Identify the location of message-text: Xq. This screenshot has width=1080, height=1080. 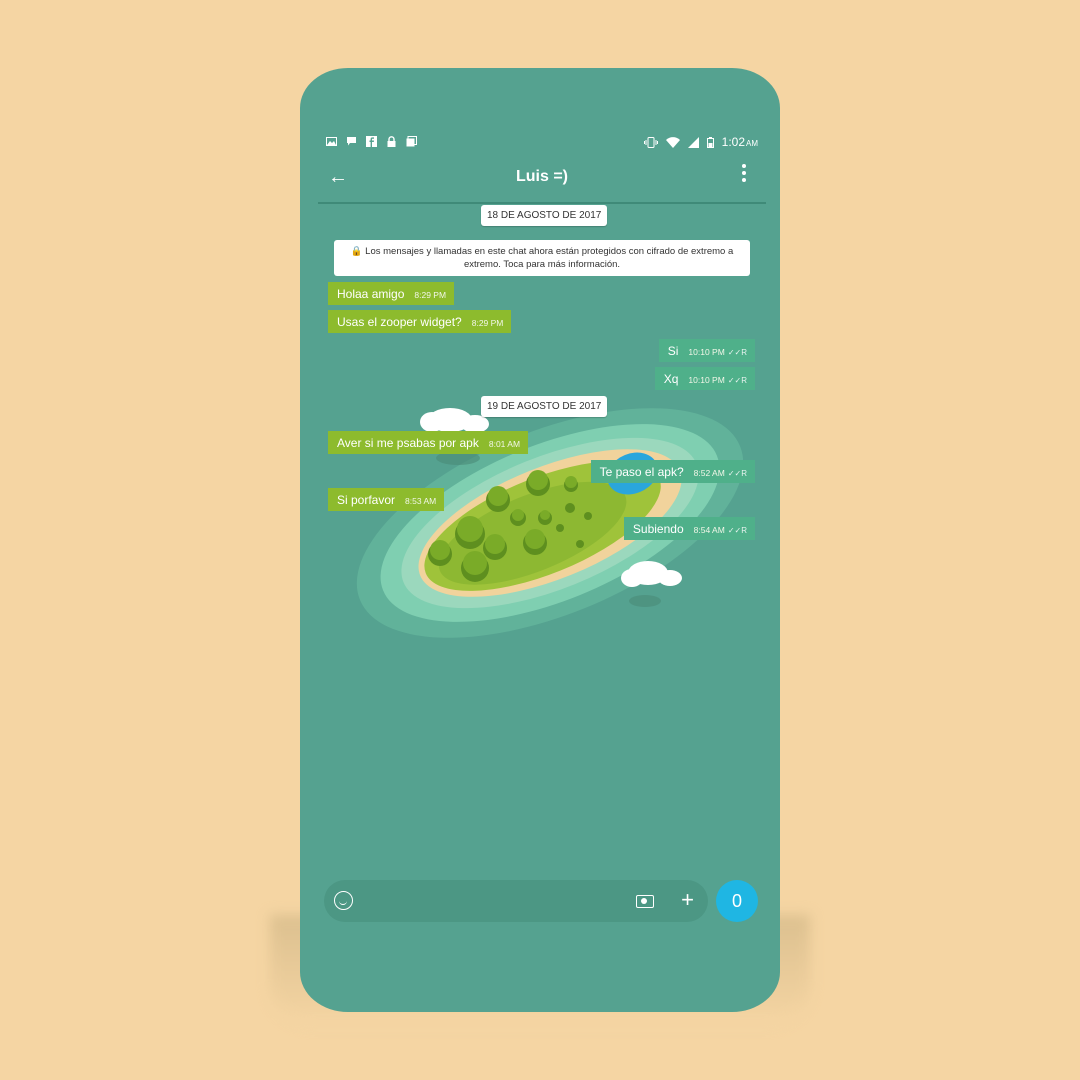
(671, 379).